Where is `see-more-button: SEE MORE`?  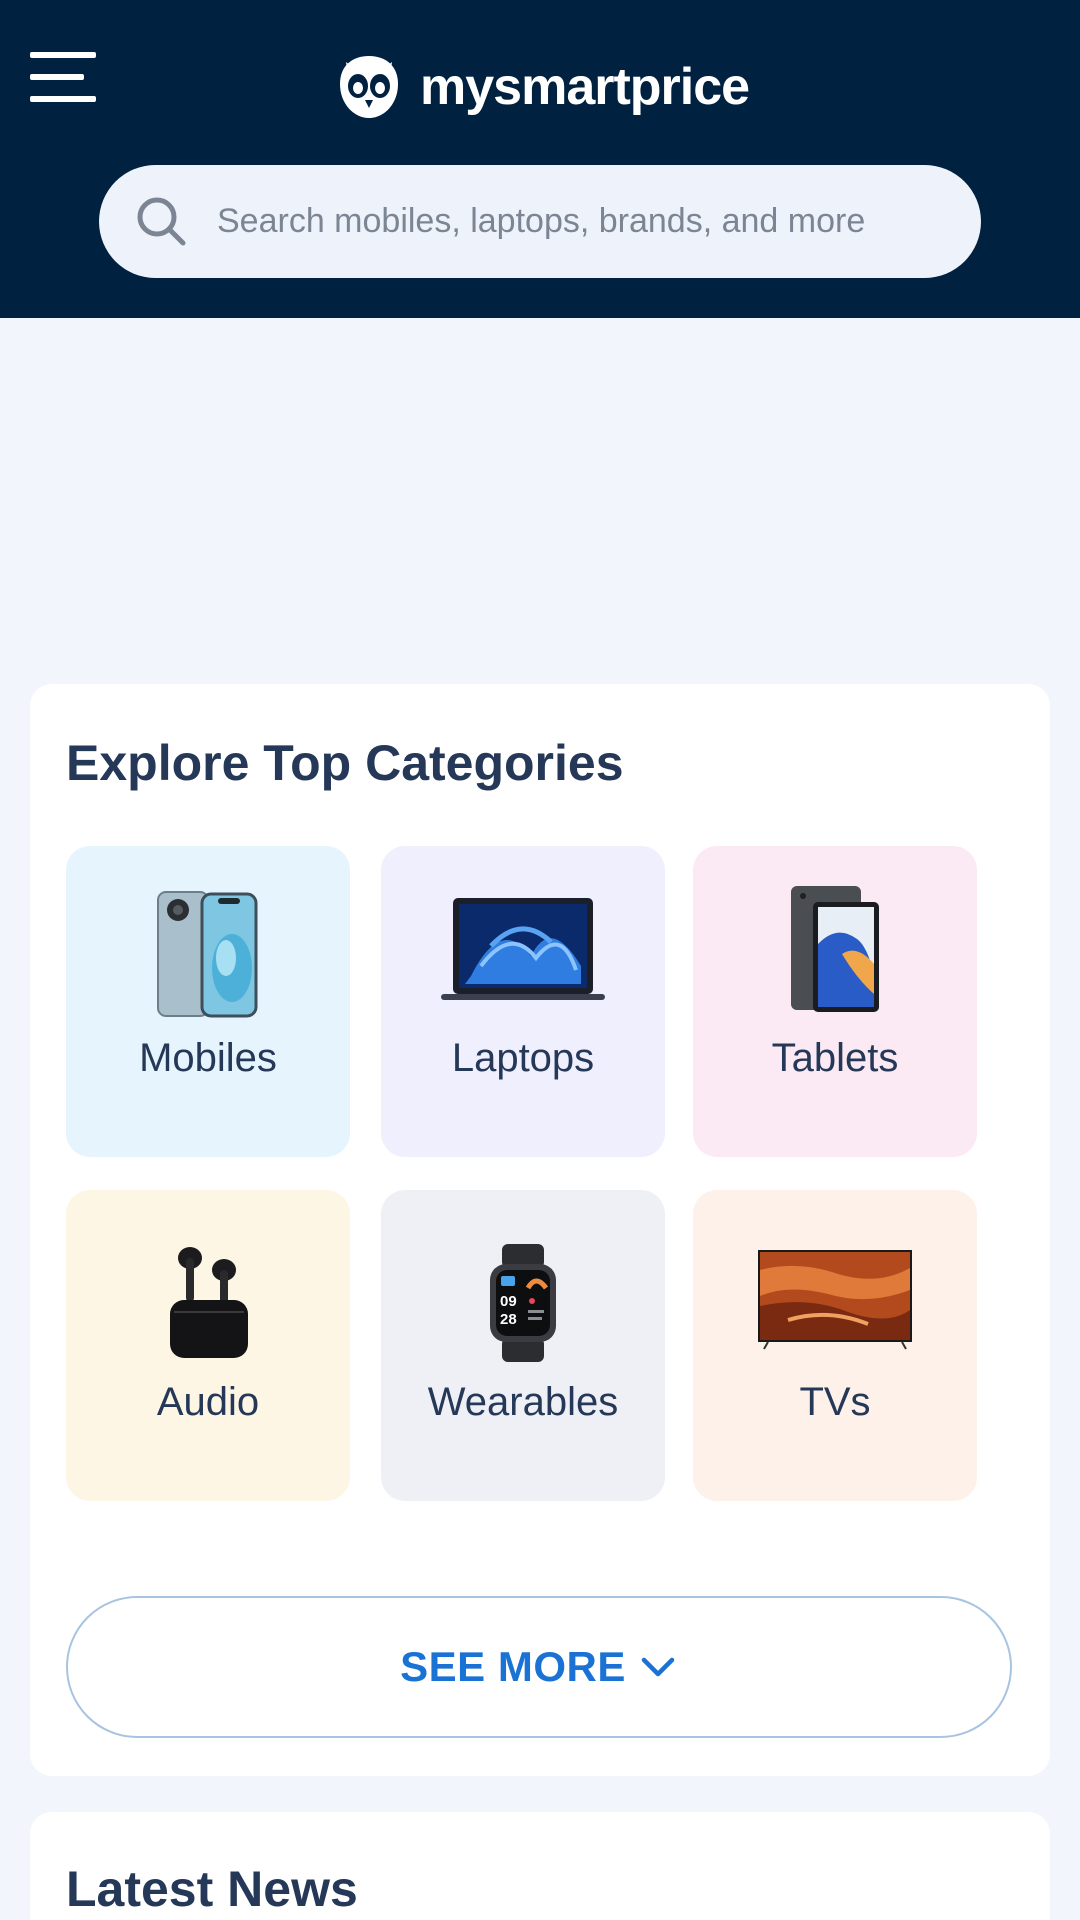
see-more-button: SEE MORE is located at coordinates (539, 1667).